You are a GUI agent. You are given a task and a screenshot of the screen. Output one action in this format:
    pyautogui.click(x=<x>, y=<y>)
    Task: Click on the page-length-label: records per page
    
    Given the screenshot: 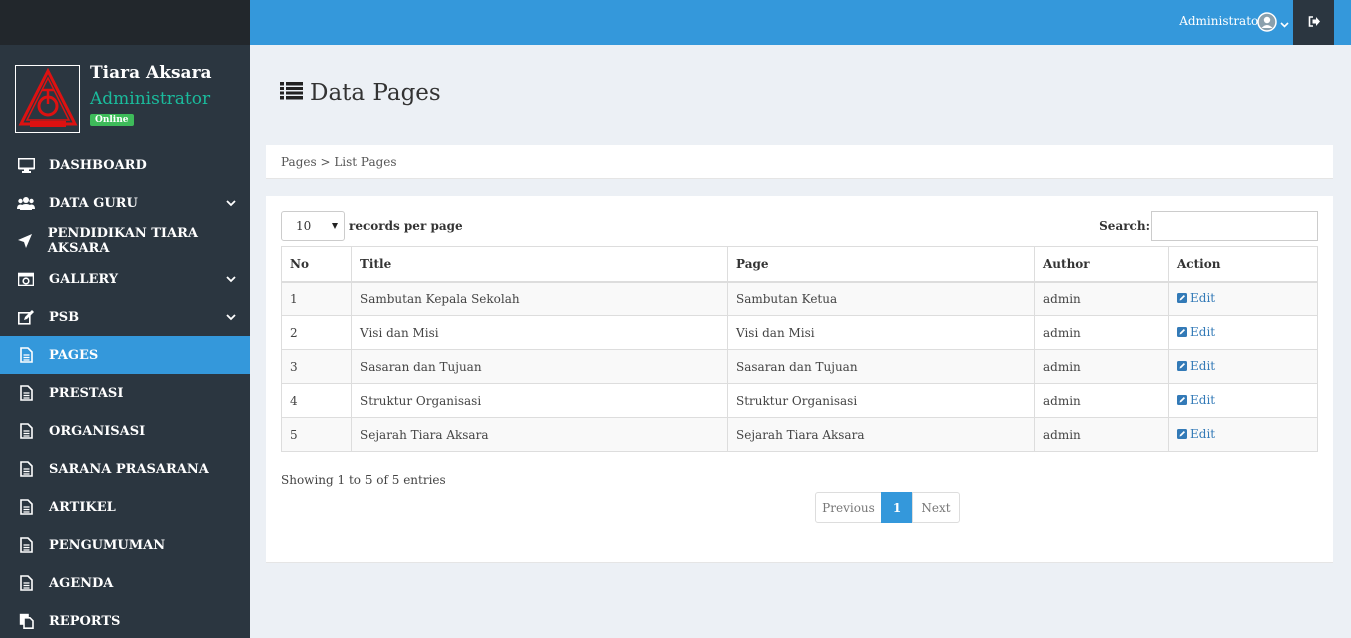 What is the action you would take?
    pyautogui.click(x=406, y=226)
    